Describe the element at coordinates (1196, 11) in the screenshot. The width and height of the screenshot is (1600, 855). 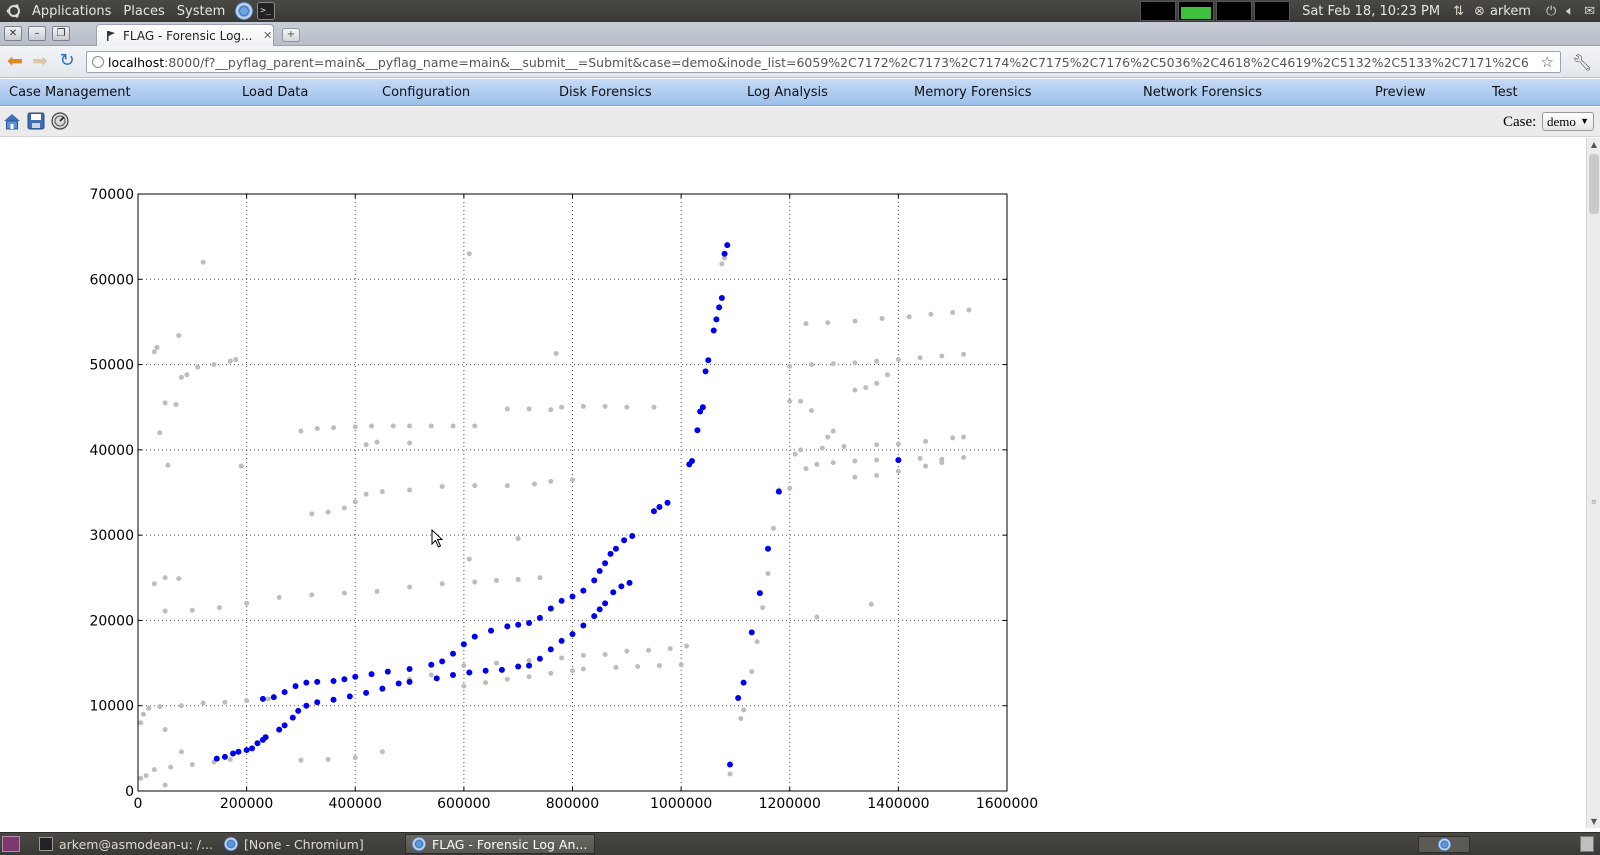
I see `memory-monitor` at that location.